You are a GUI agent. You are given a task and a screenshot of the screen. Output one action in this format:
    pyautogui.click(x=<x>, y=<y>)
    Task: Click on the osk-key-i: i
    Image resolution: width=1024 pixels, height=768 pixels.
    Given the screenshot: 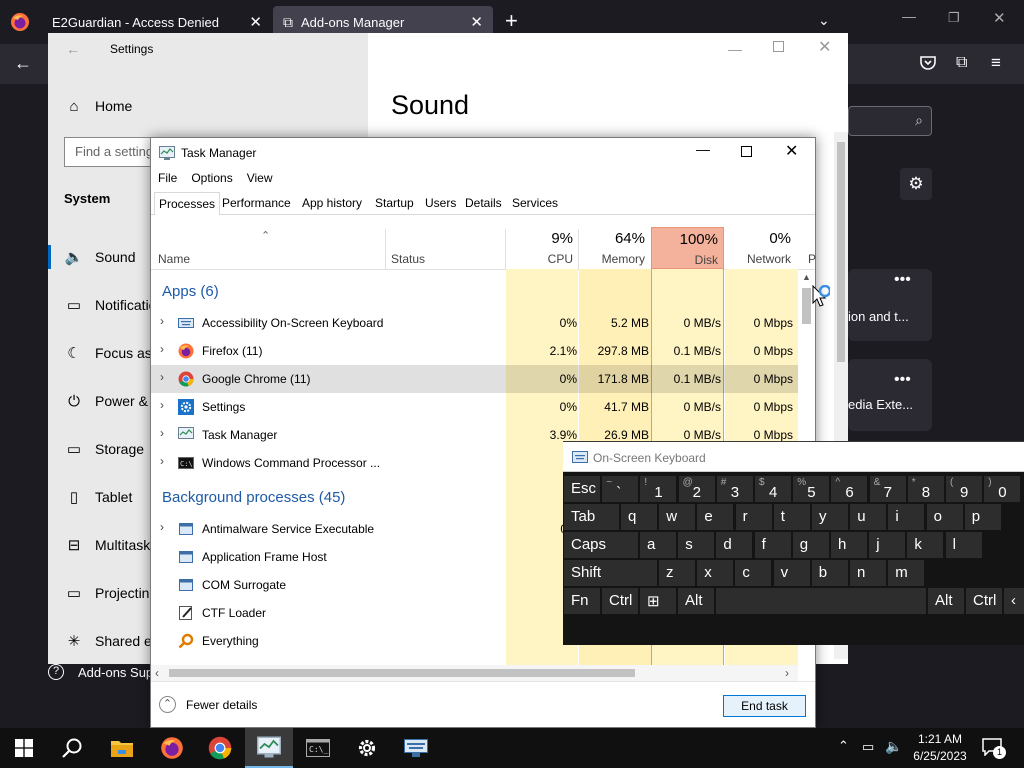 What is the action you would take?
    pyautogui.click(x=906, y=517)
    